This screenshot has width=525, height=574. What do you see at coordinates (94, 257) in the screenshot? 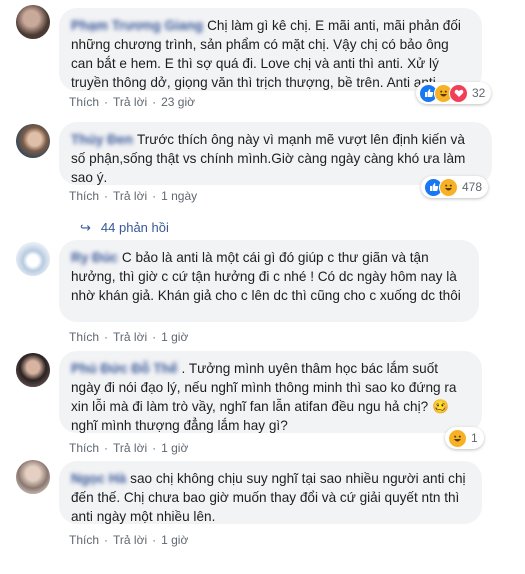
I see `comment-author: Ry Đúc` at bounding box center [94, 257].